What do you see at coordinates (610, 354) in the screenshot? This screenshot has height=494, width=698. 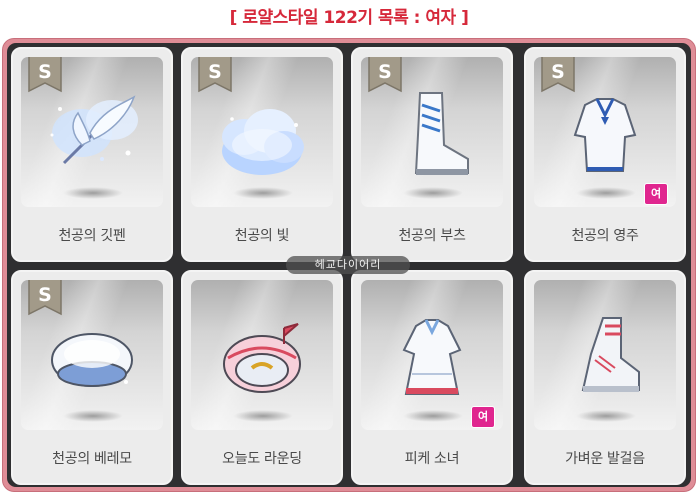 I see `sneakers-icon` at bounding box center [610, 354].